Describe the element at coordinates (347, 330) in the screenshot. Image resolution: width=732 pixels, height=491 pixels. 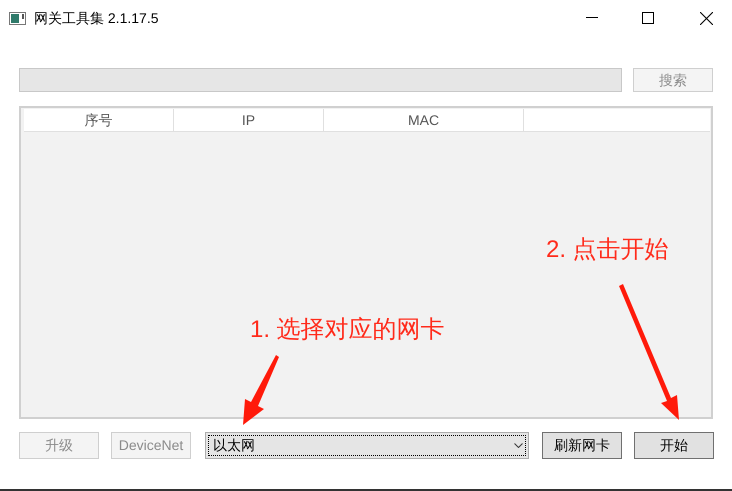
I see `annotation-text: 1. 选择对应的网卡` at that location.